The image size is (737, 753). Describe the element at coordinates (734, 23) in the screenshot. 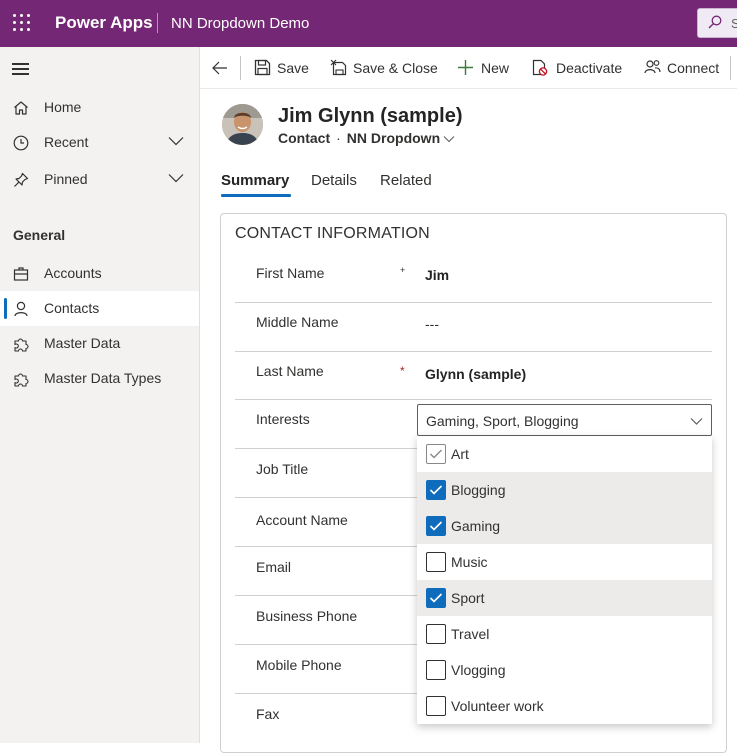

I see `search-placeholder: Se` at that location.